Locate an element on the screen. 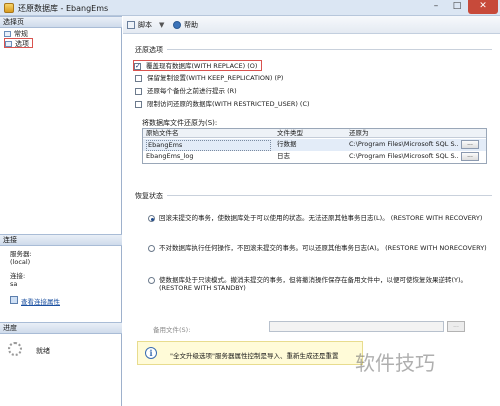 The image size is (500, 406). connection-value: sa is located at coordinates (14, 284).